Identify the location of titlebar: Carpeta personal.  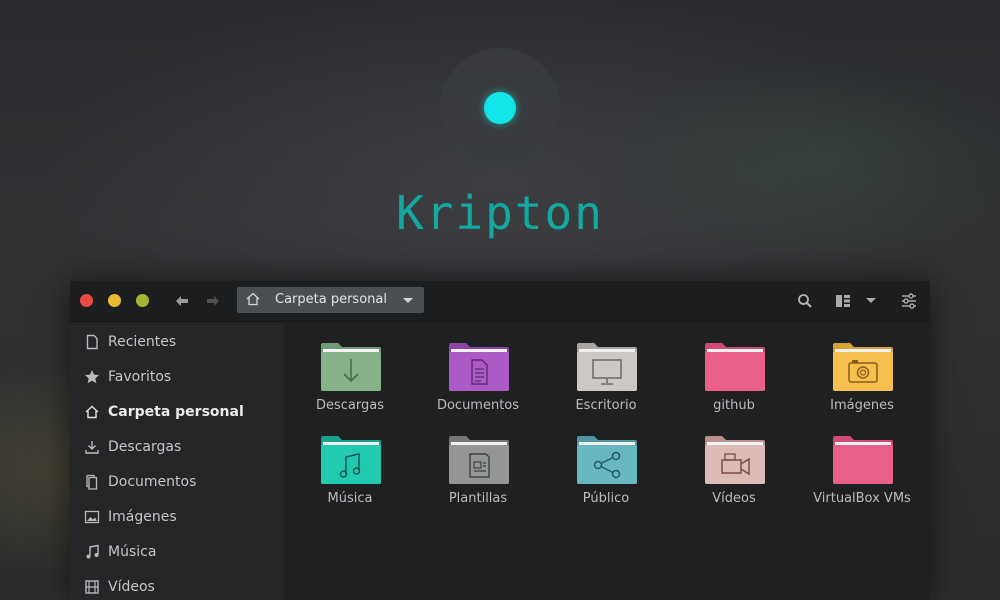
(500, 301).